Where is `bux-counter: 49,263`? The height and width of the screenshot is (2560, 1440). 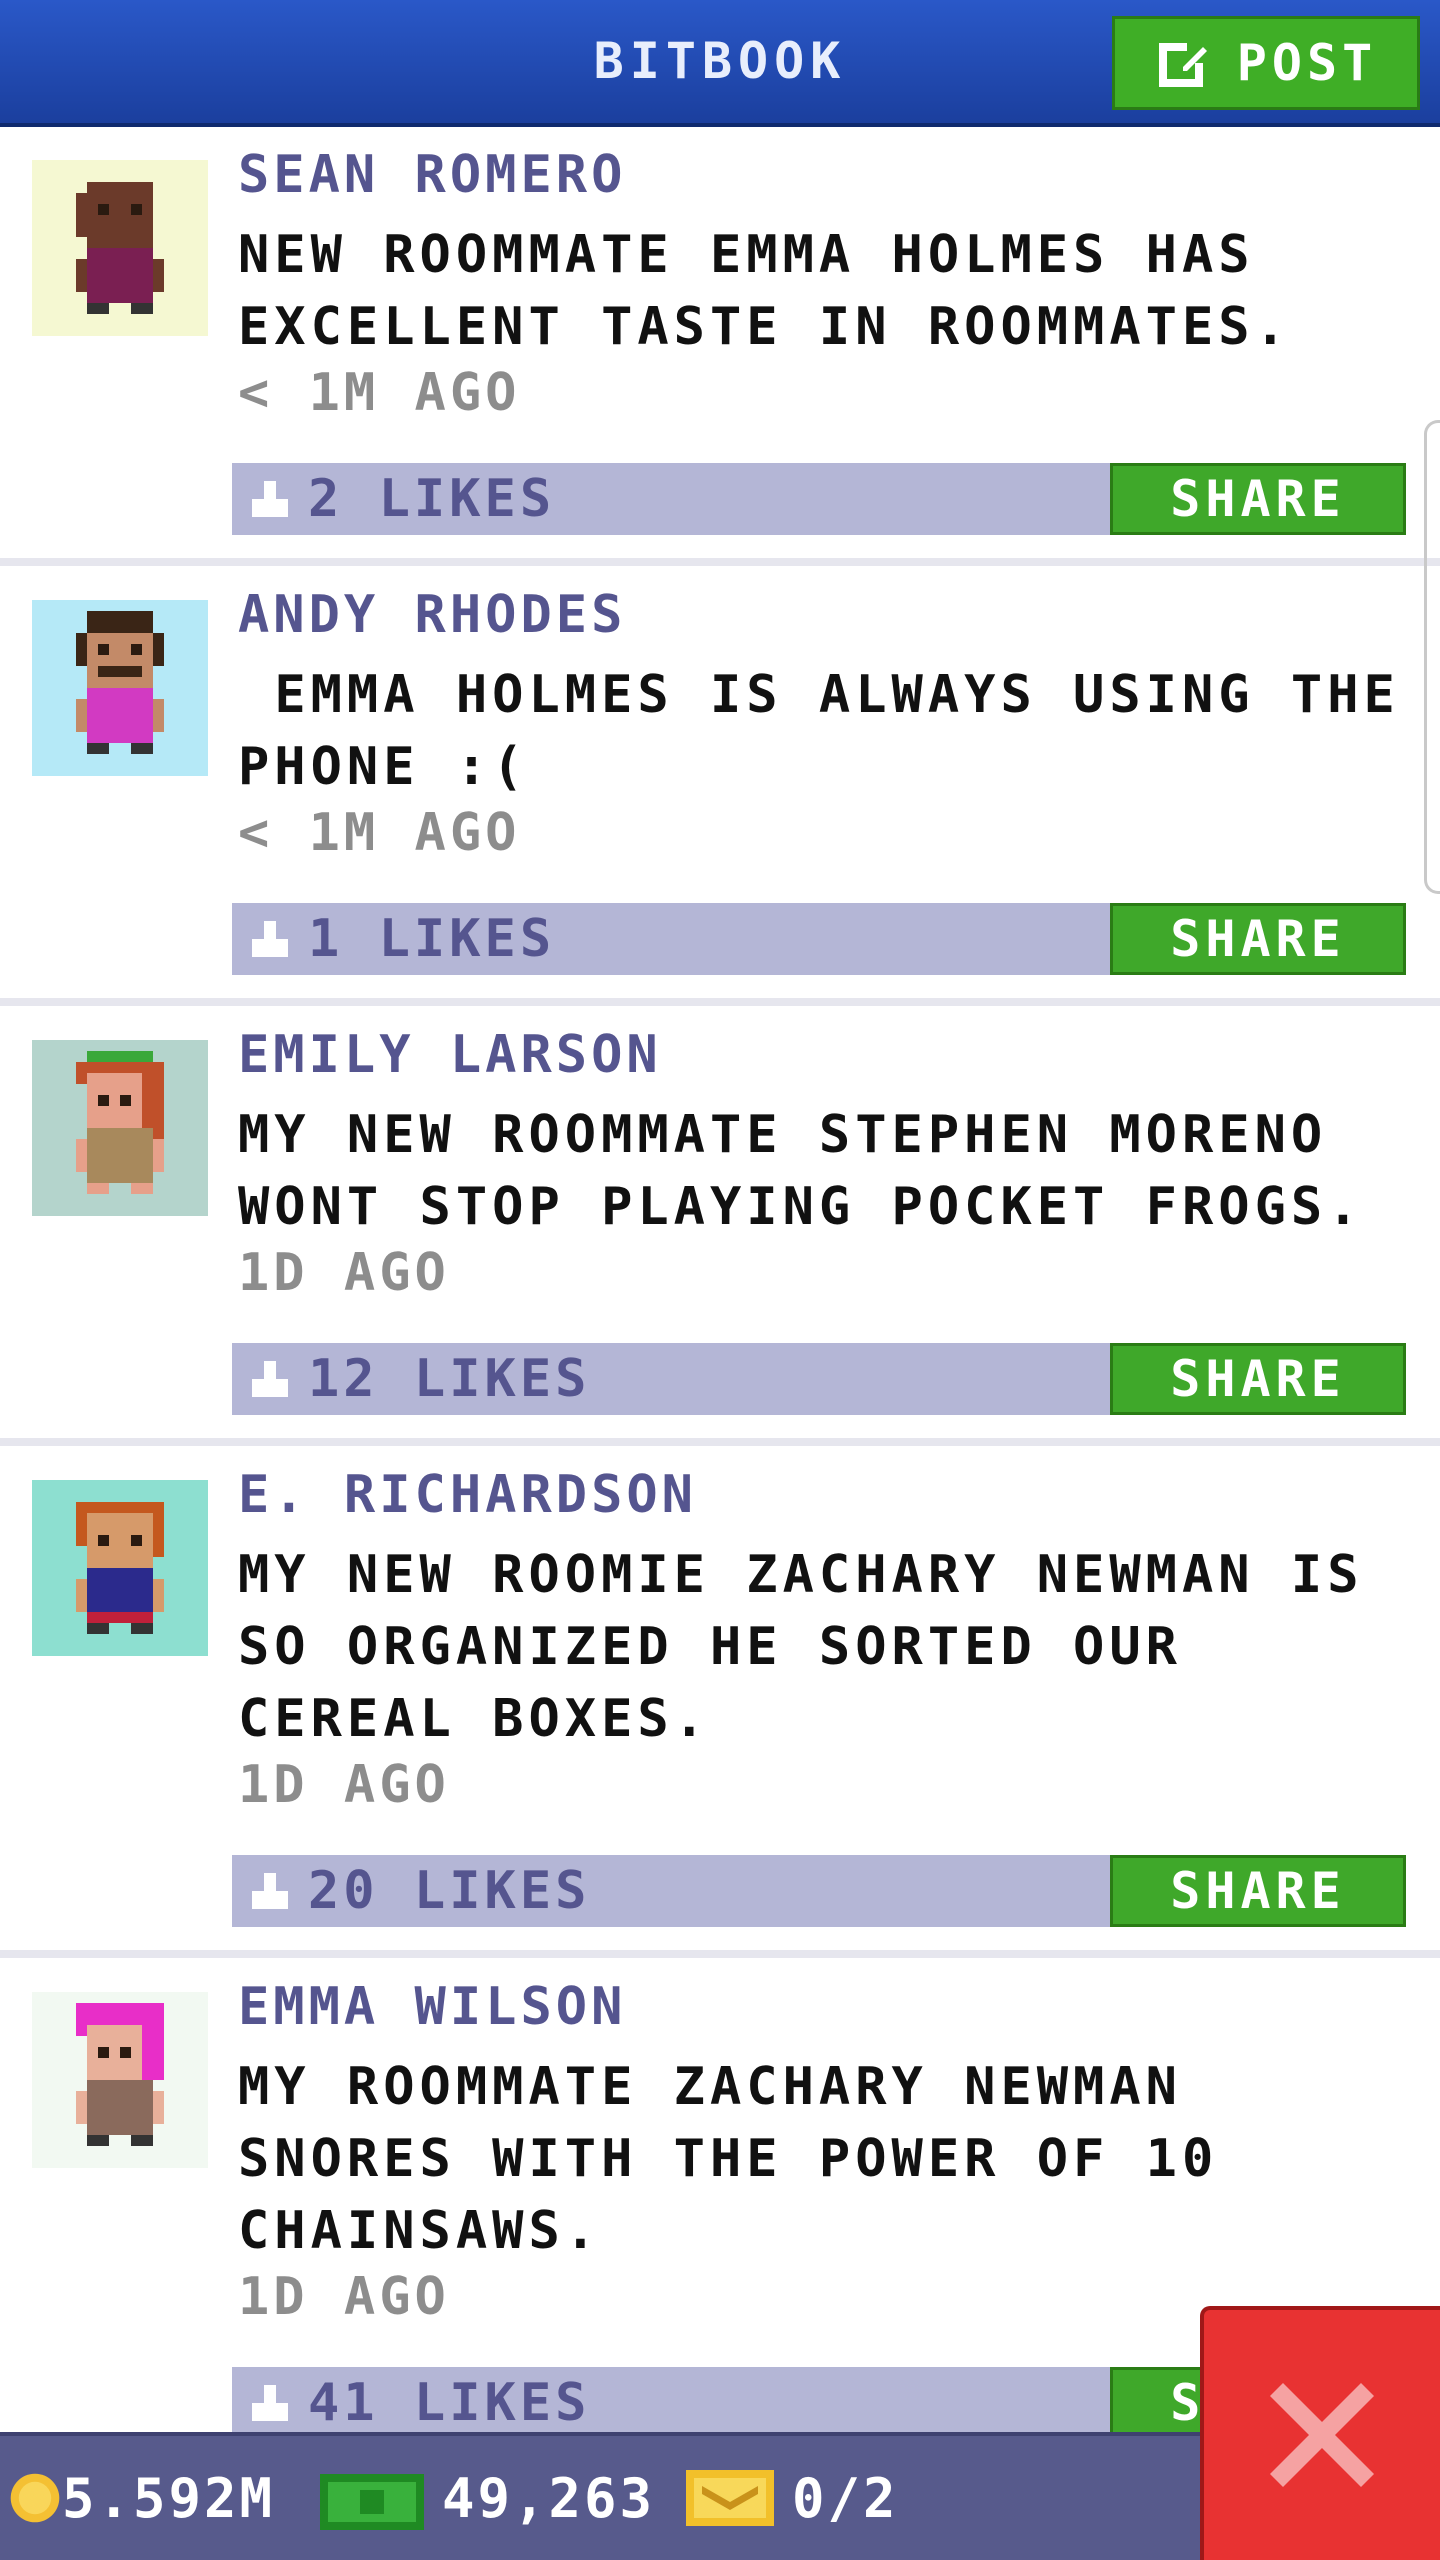
bux-counter: 49,263 is located at coordinates (487, 2498).